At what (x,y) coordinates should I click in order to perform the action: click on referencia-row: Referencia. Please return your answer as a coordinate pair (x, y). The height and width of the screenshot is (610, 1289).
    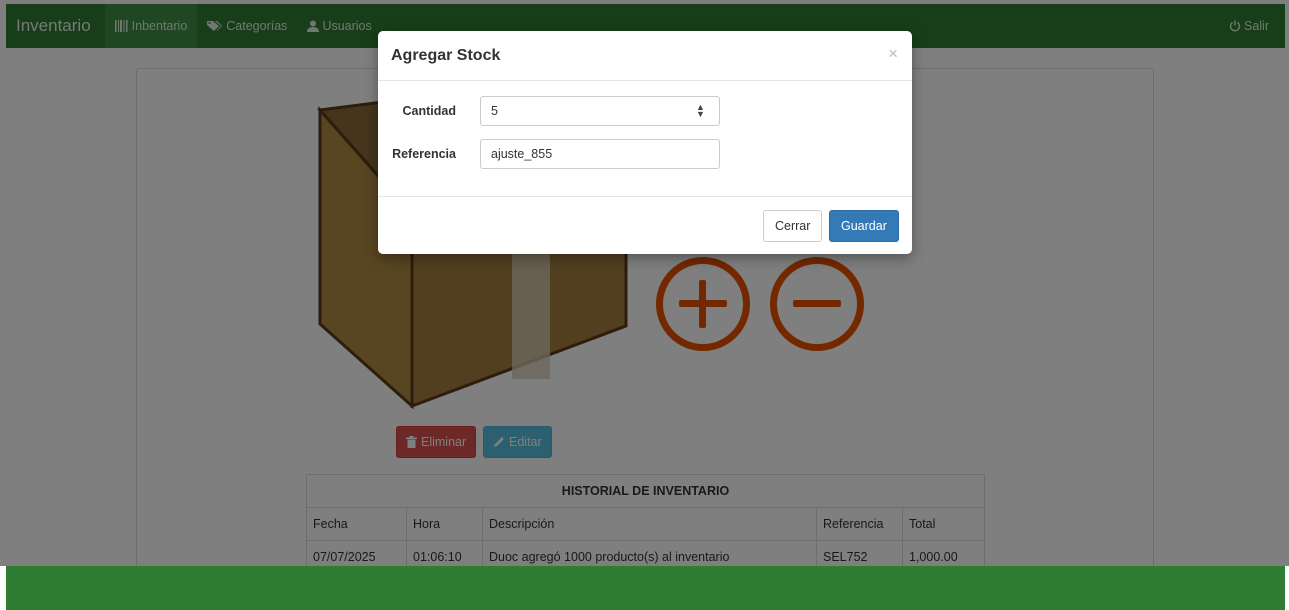
    Looking at the image, I should click on (645, 154).